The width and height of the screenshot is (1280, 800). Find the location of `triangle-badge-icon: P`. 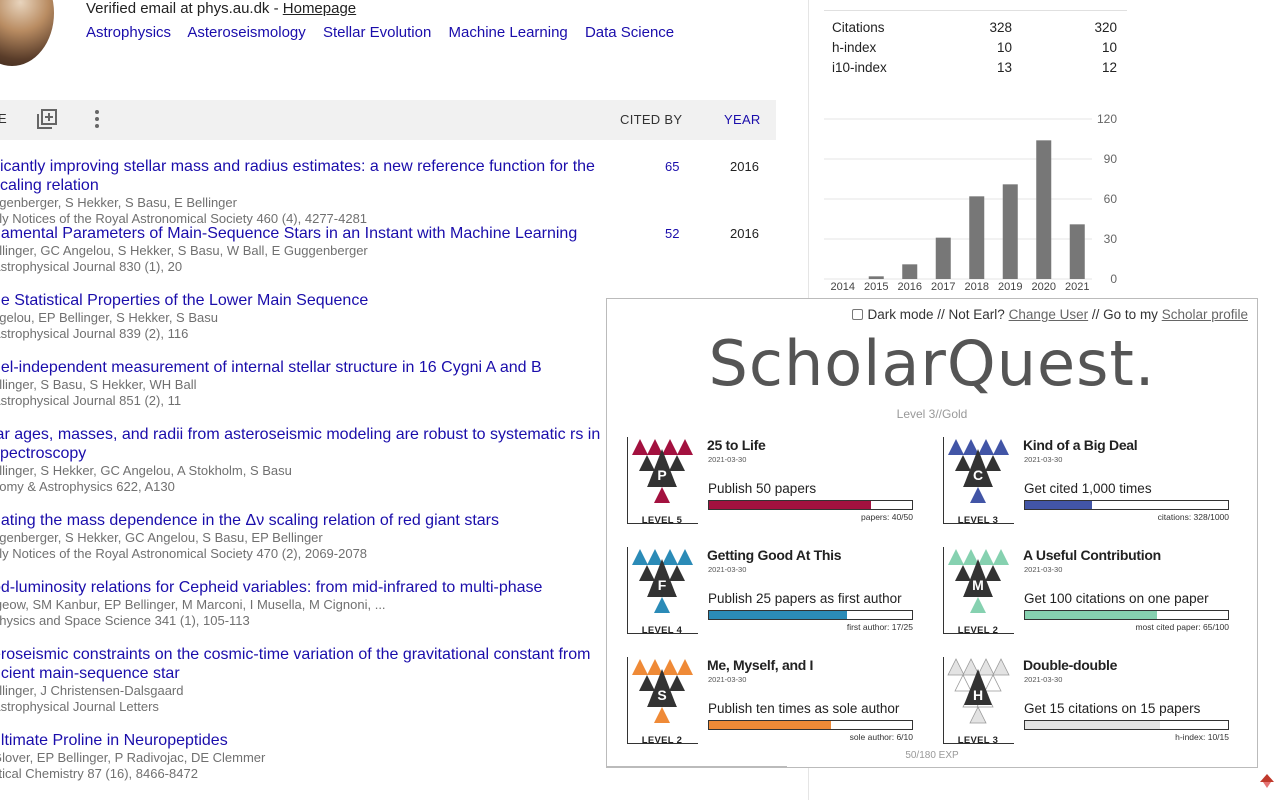

triangle-badge-icon: P is located at coordinates (662, 471).